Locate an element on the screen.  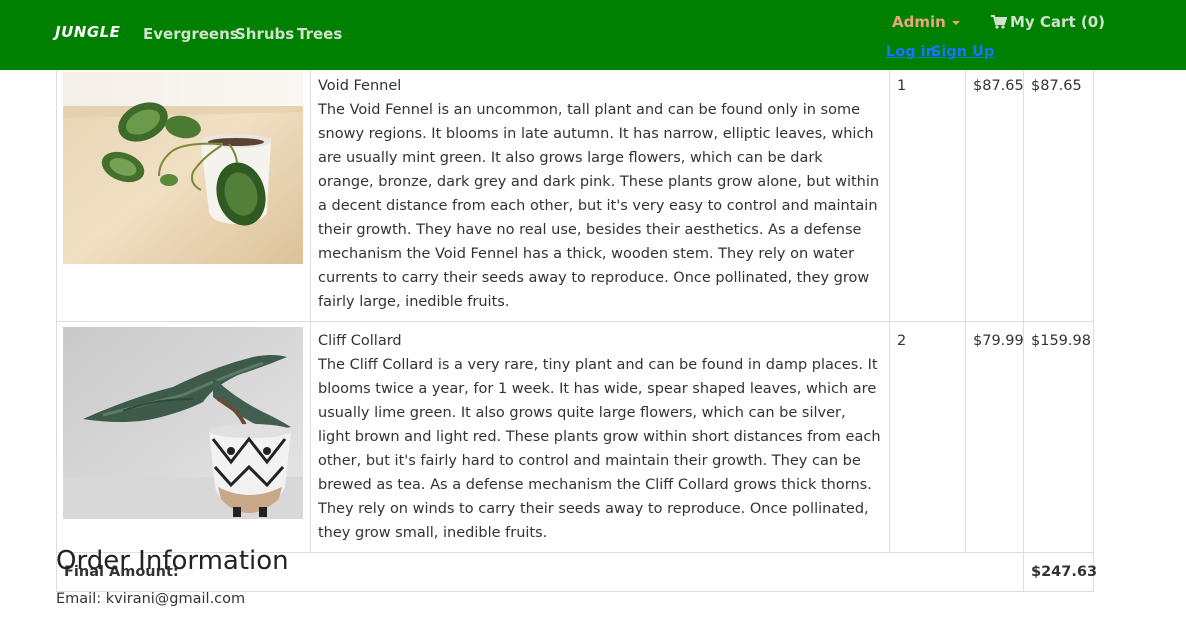
quantity-cell: 2 is located at coordinates (927, 437).